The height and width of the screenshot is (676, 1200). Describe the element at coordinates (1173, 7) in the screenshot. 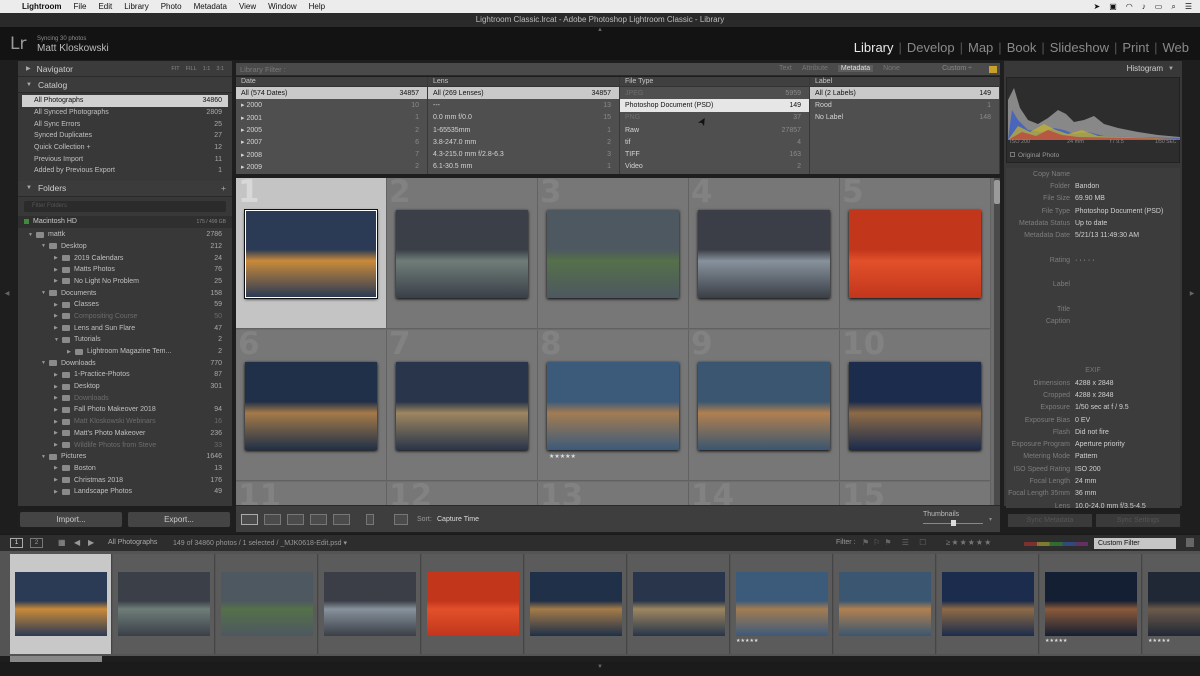

I see `search-icon: ⌕` at that location.